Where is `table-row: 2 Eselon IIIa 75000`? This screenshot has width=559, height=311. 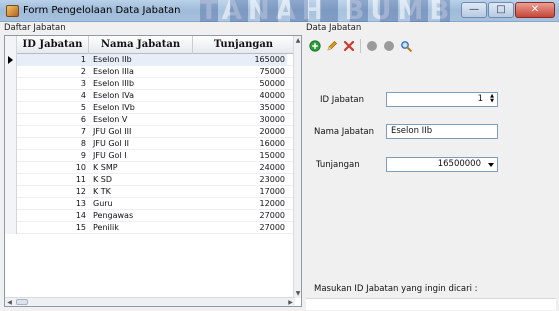 table-row: 2 Eselon IIIa 75000 is located at coordinates (150, 72).